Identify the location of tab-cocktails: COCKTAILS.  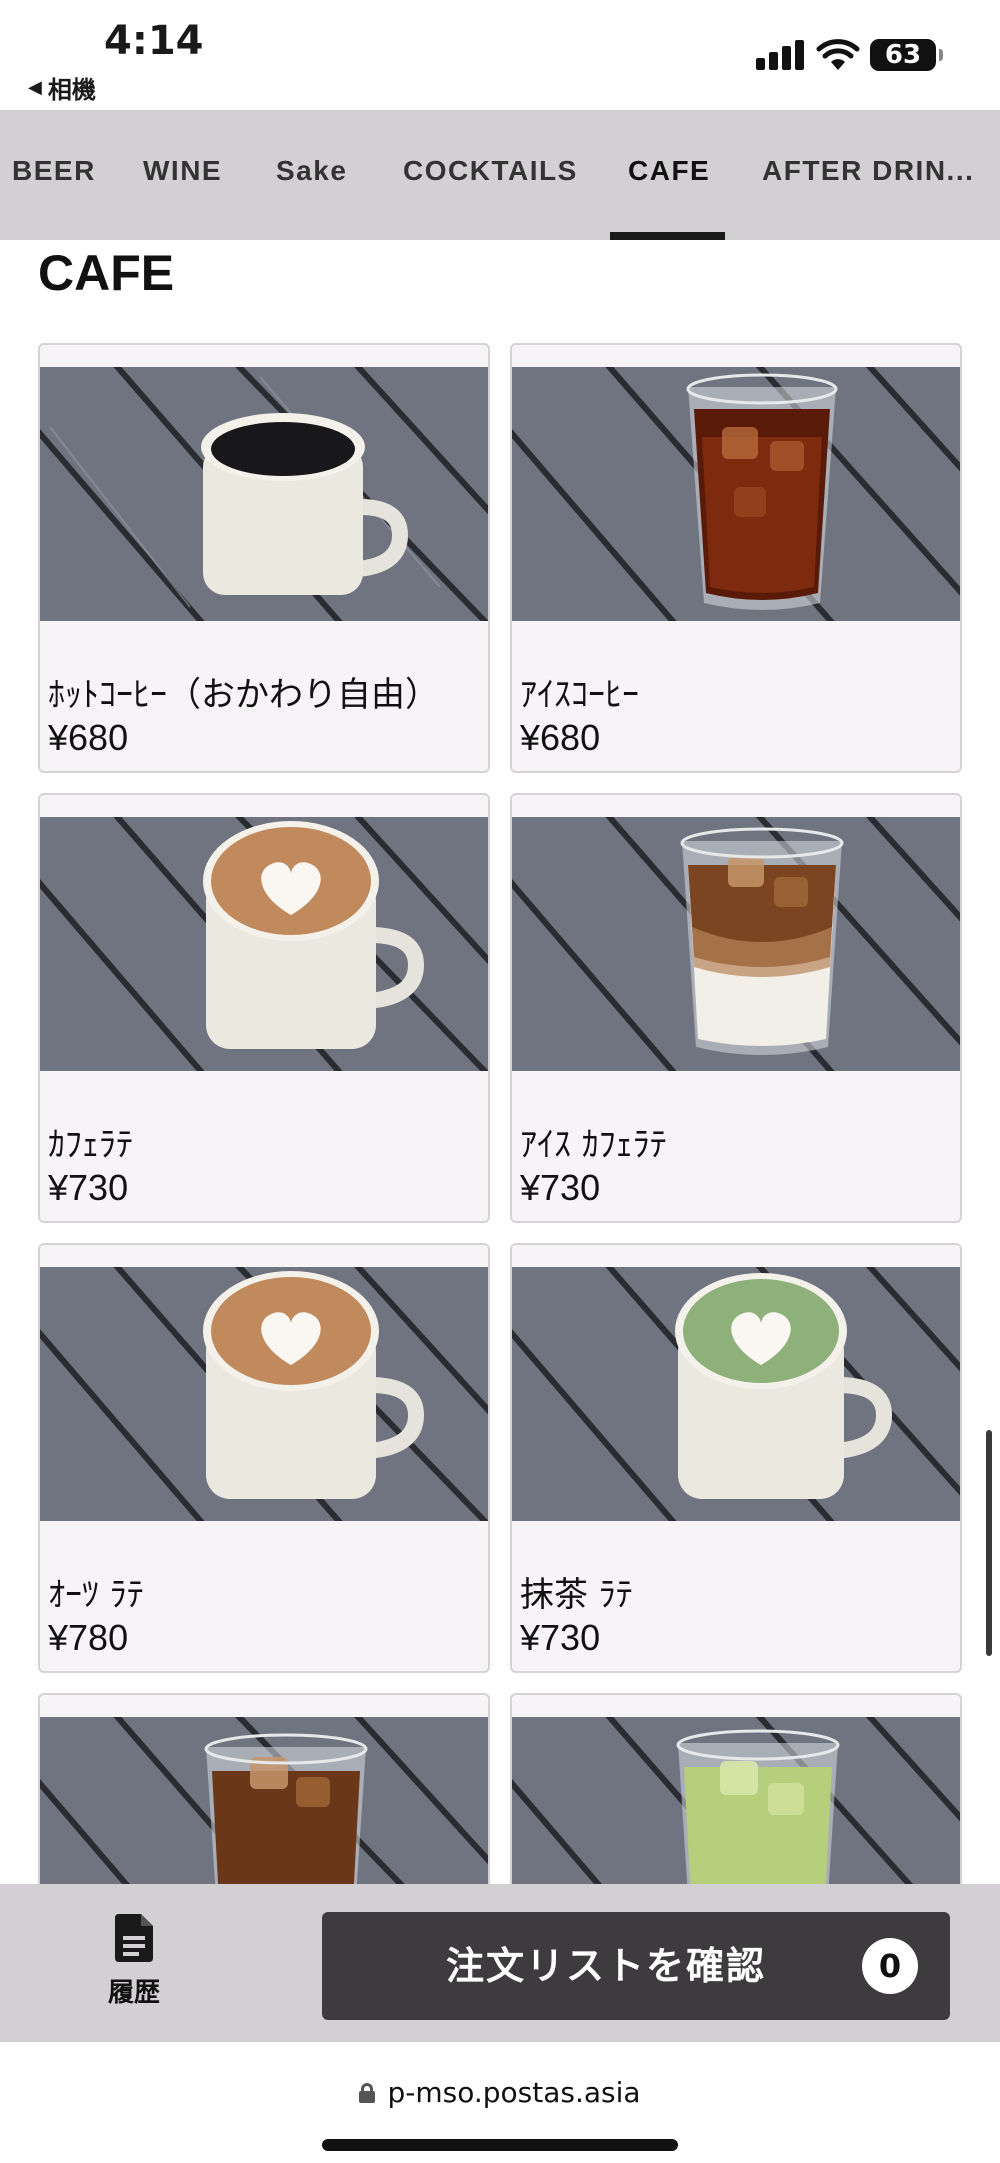
(490, 175).